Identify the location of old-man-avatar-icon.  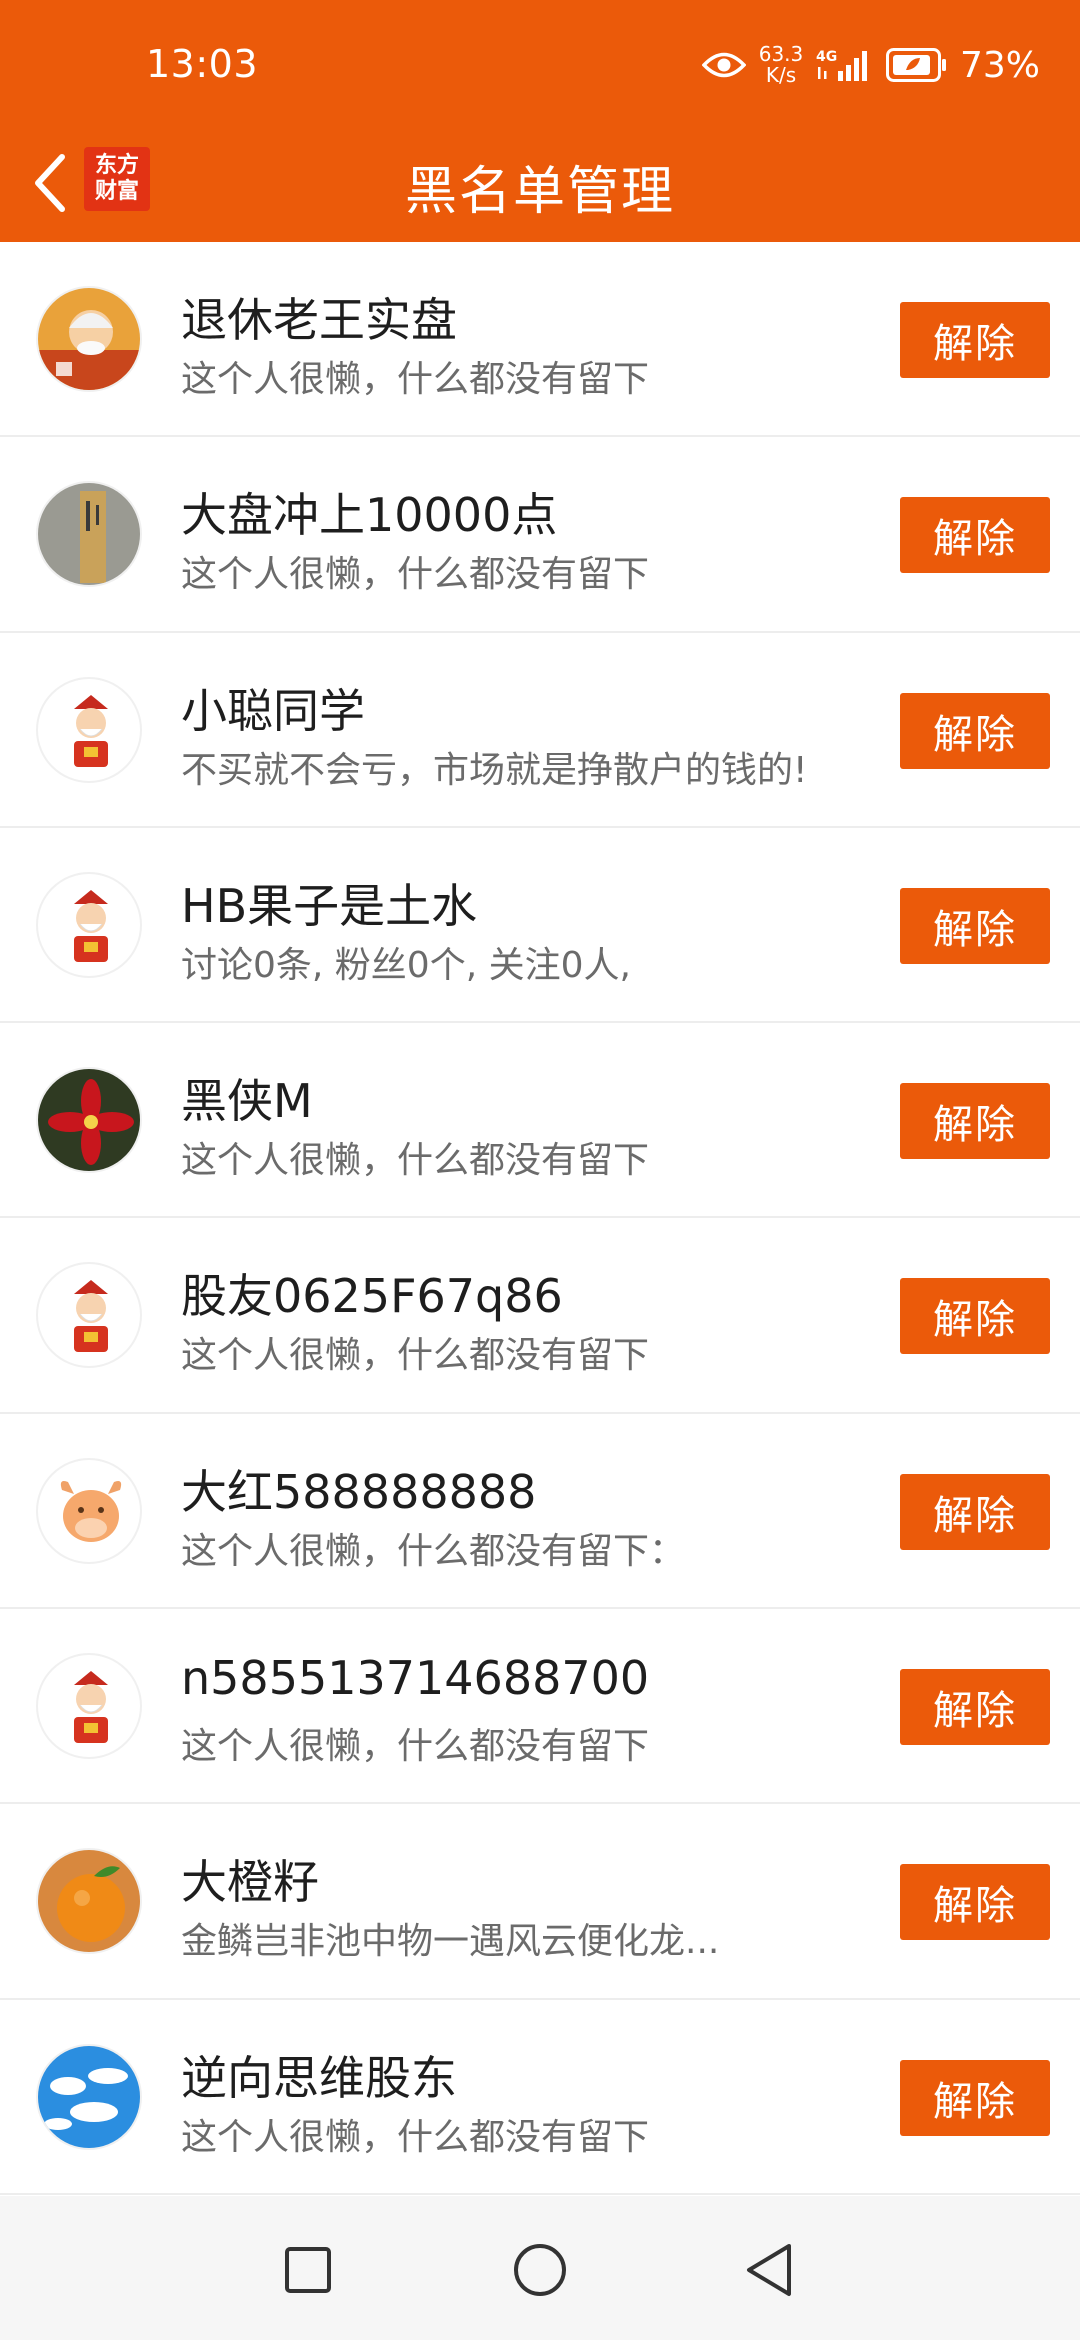
(89, 339).